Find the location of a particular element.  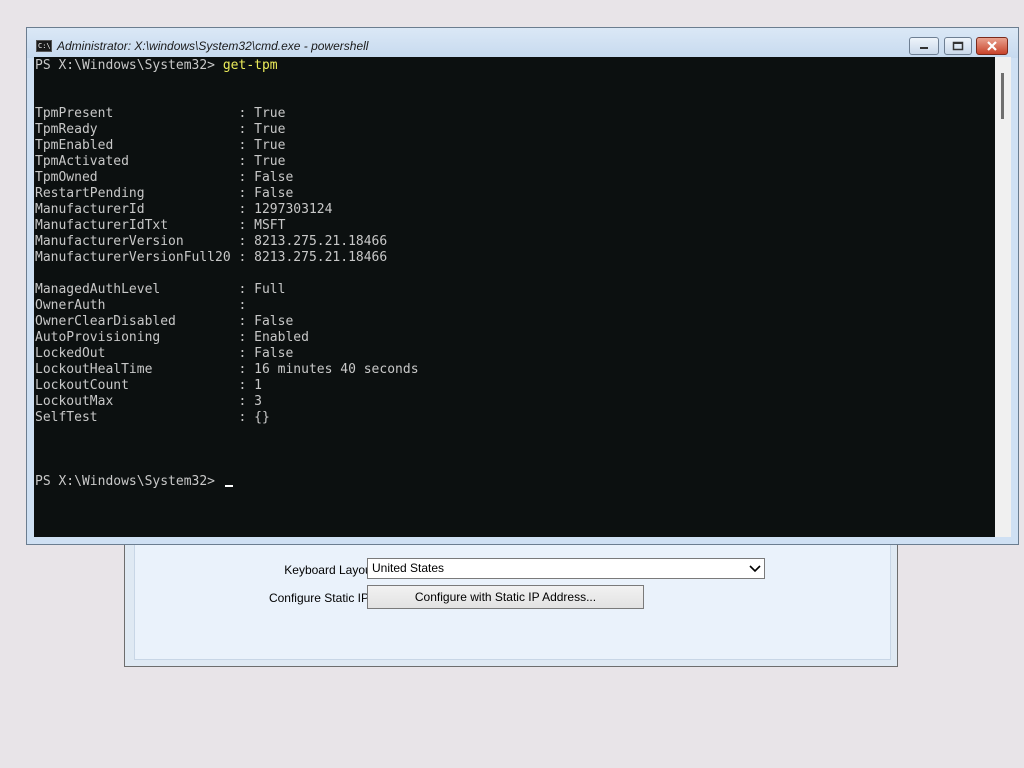

keyboard-layout-value: United States is located at coordinates (408, 568).